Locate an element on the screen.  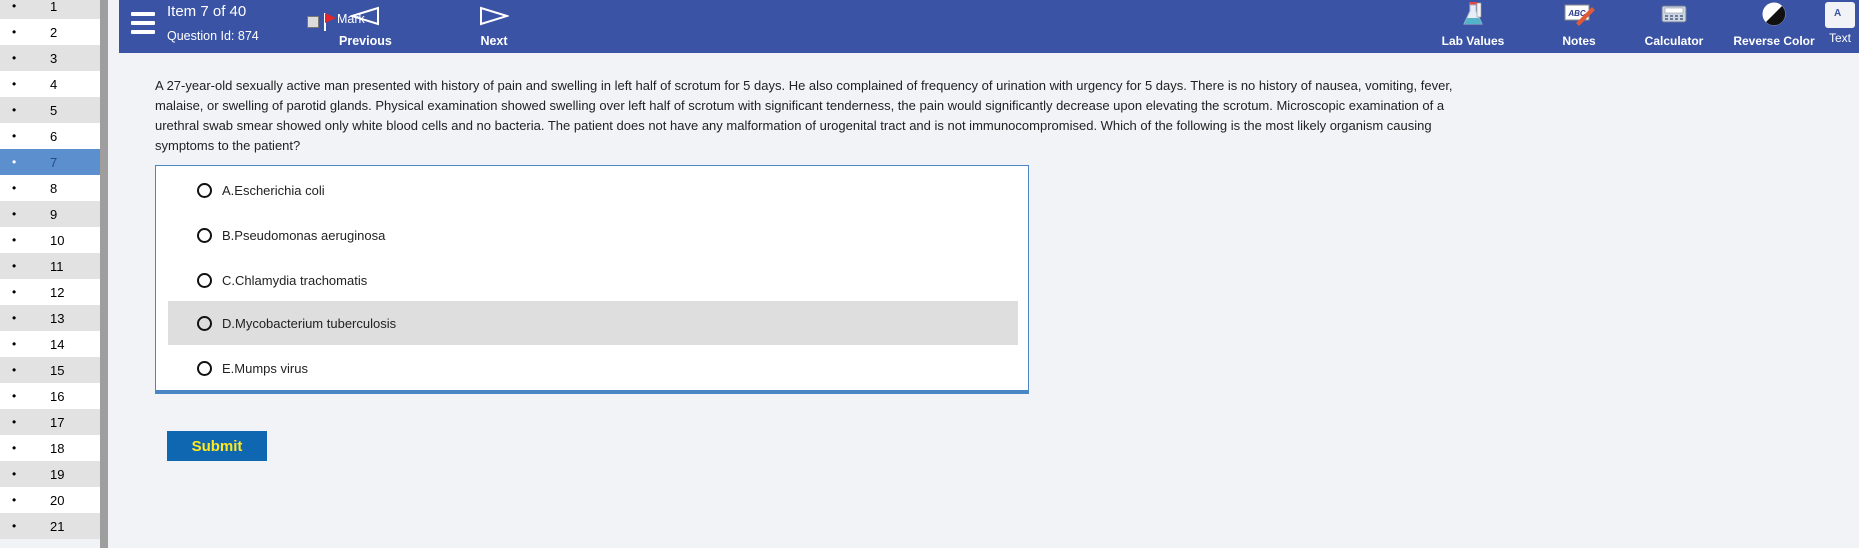
radio-a is located at coordinates (204, 190).